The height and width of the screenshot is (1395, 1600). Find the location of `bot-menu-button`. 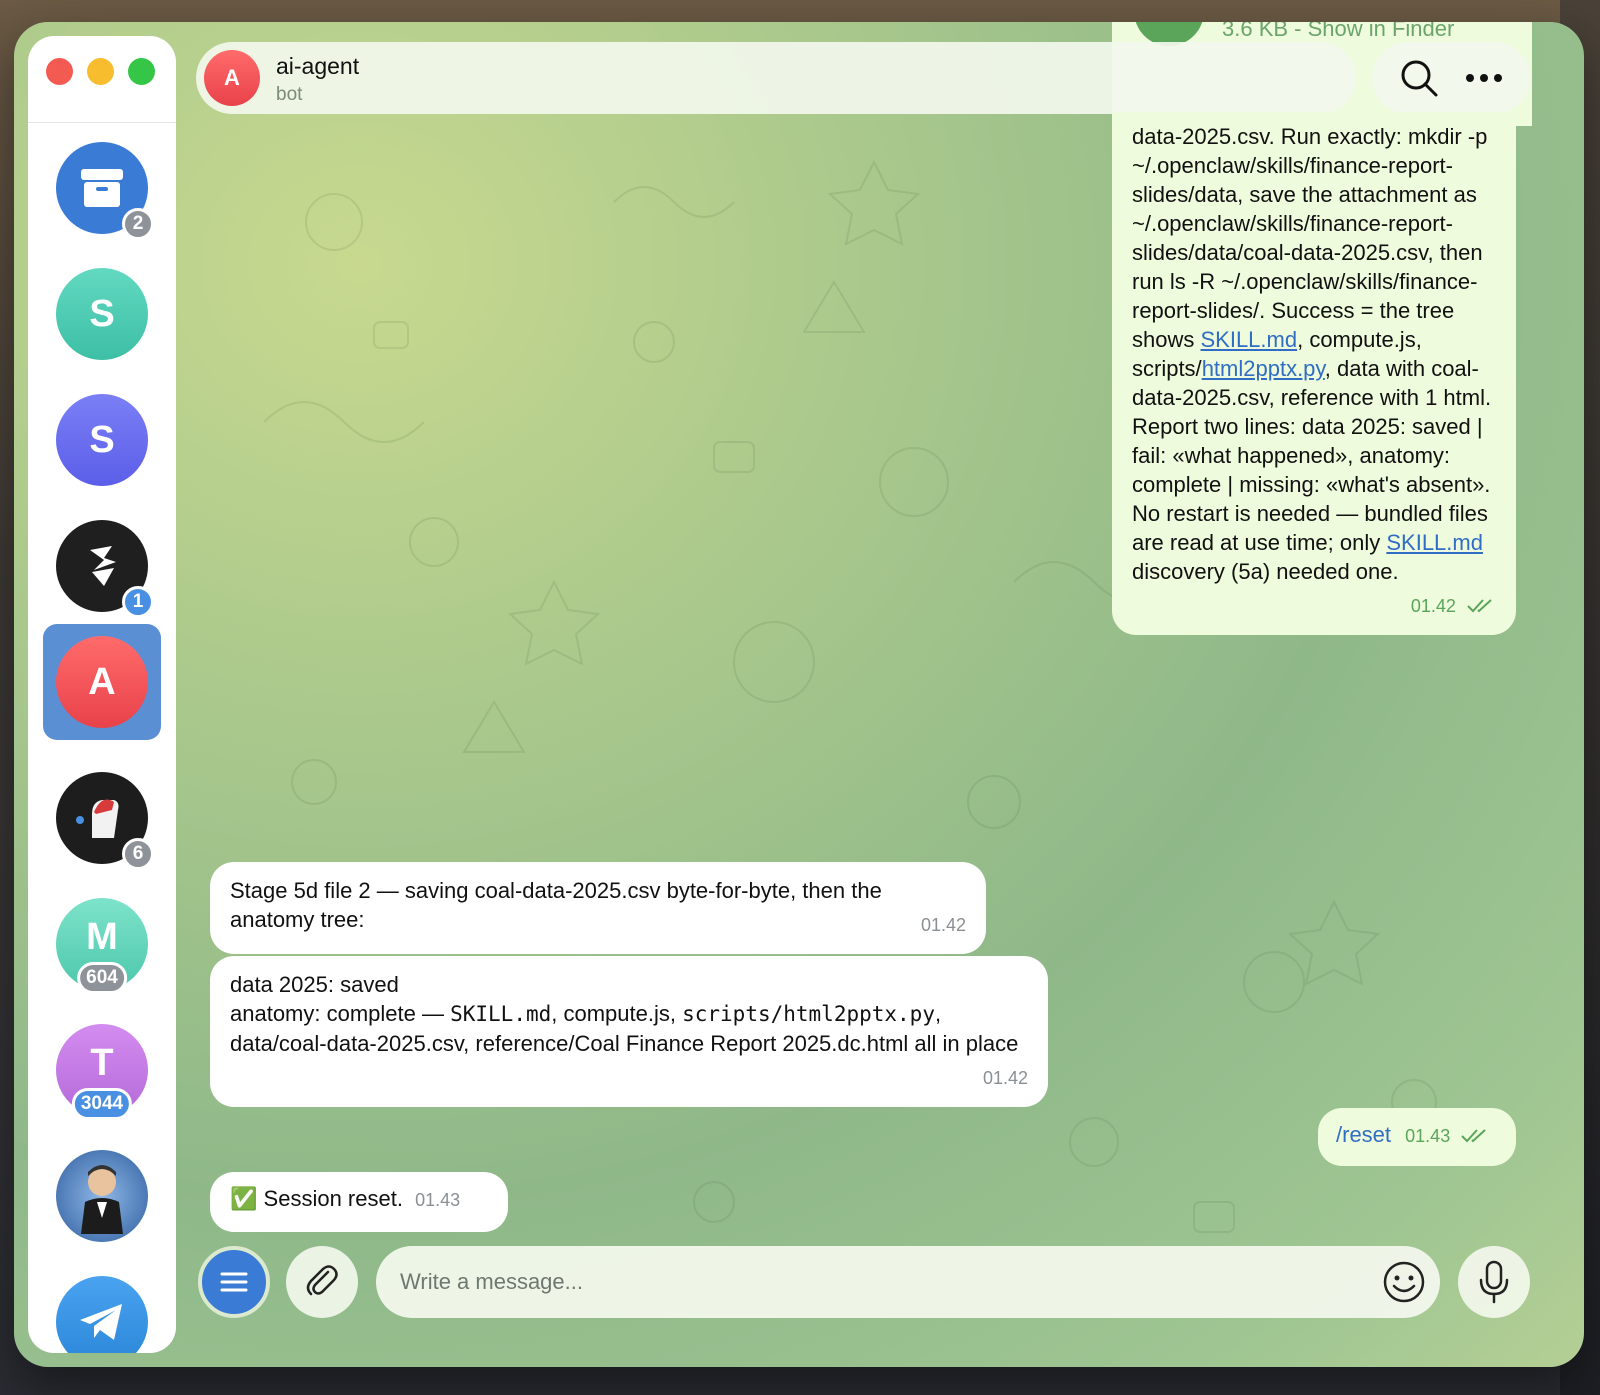

bot-menu-button is located at coordinates (234, 1282).